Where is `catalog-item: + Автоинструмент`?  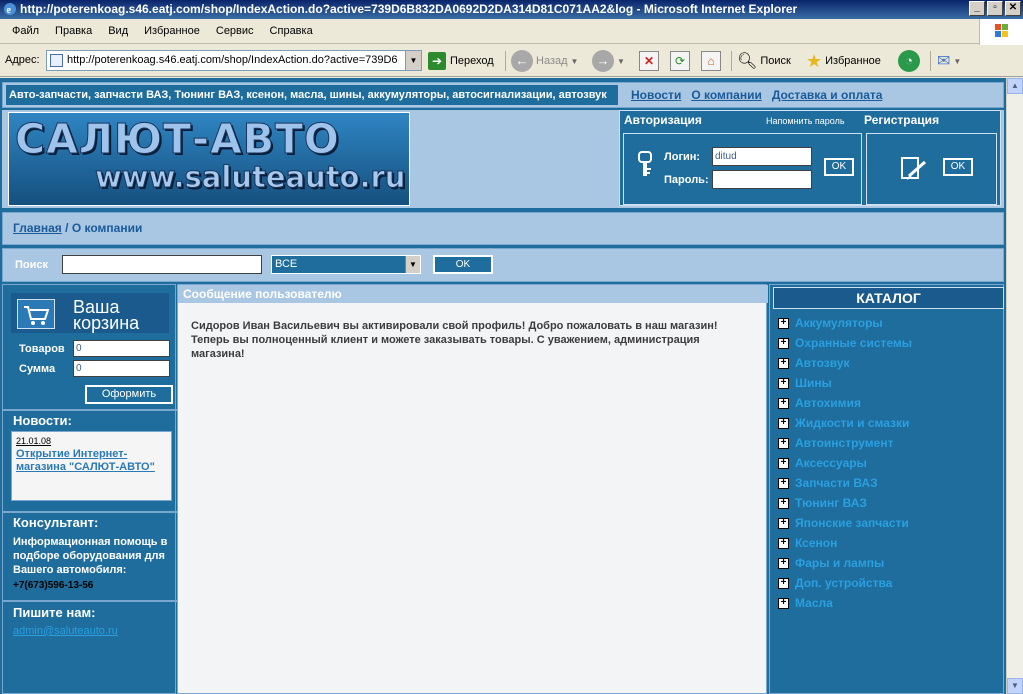 catalog-item: + Автоинструмент is located at coordinates (888, 443).